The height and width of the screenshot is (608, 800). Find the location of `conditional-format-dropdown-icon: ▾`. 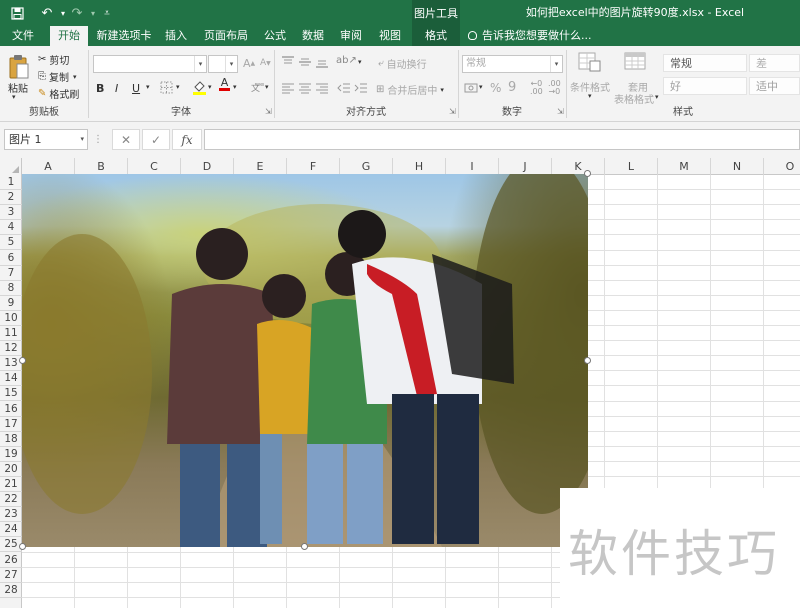

conditional-format-dropdown-icon: ▾ is located at coordinates (590, 96).